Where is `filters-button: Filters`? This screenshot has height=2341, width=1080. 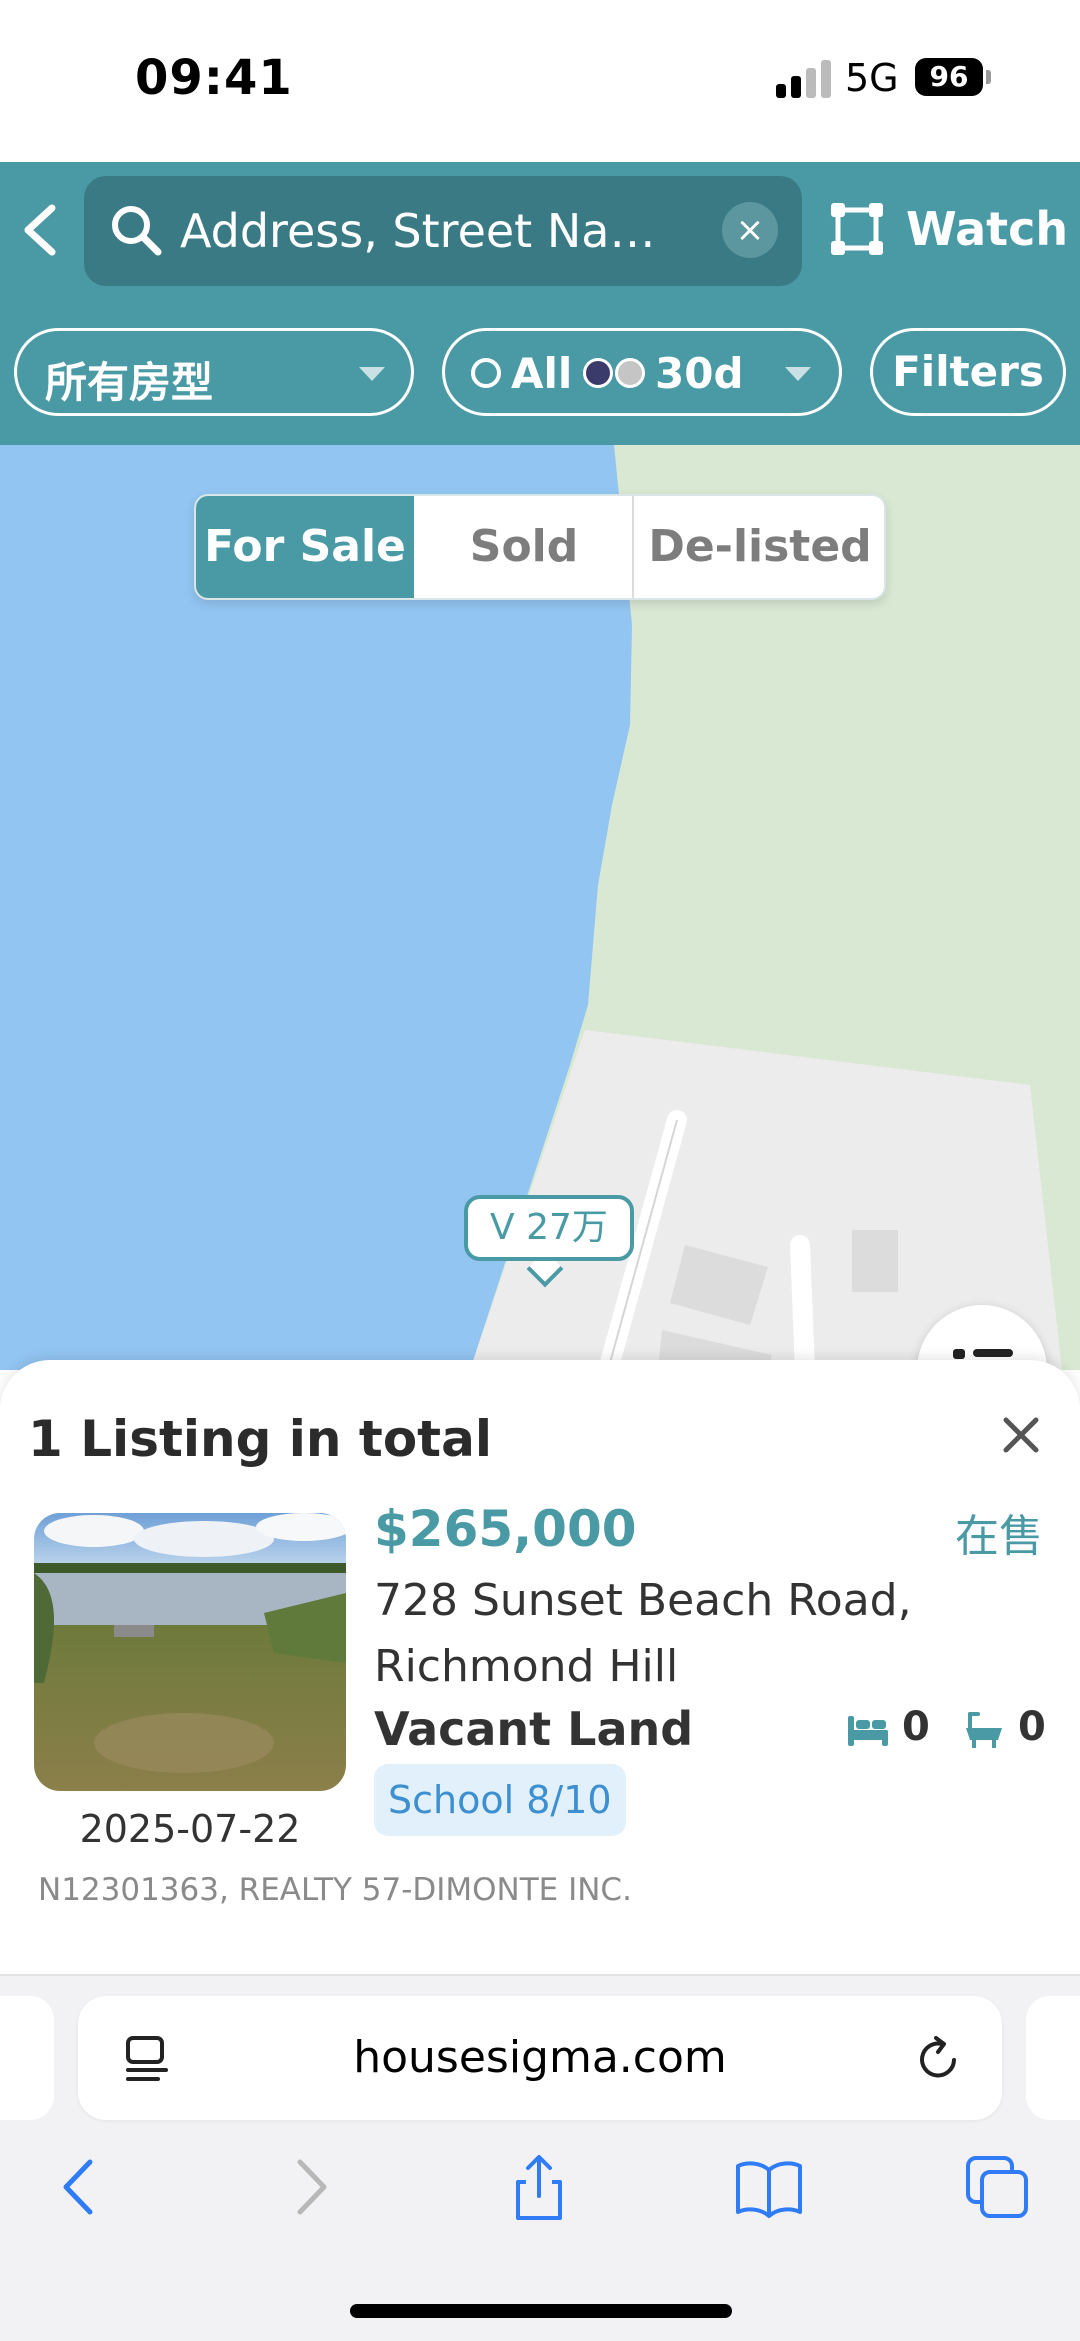 filters-button: Filters is located at coordinates (968, 372).